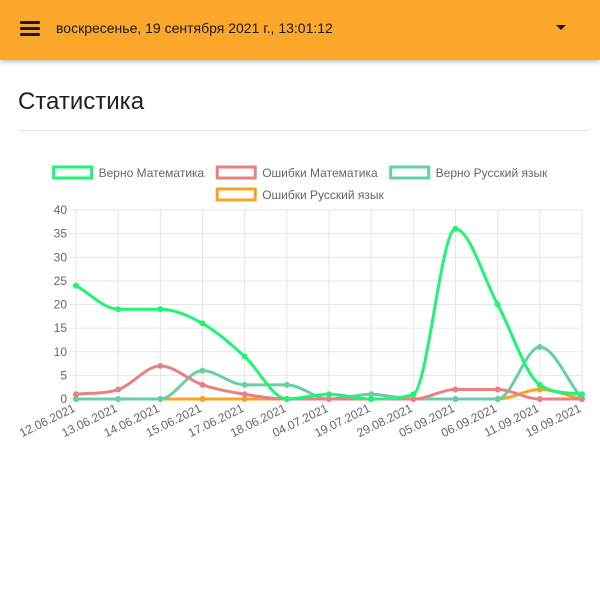 This screenshot has height=600, width=600. I want to click on y-tick-label: 40, so click(61, 210).